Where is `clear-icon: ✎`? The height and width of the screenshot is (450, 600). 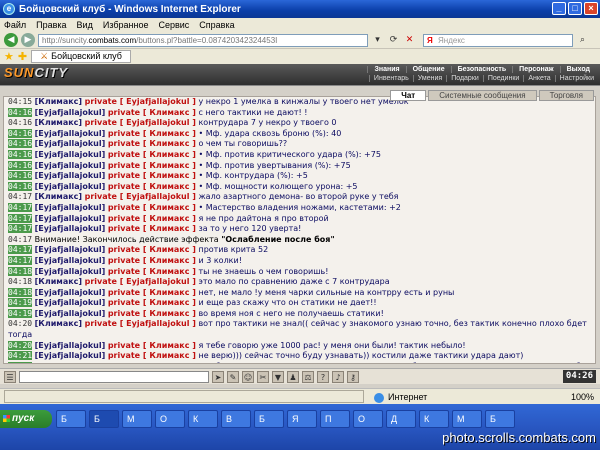
clear-icon: ✎ is located at coordinates (233, 376).